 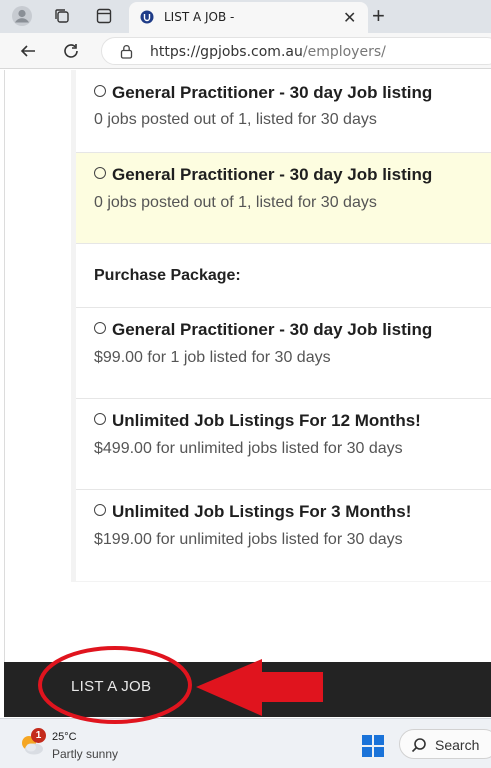 I want to click on taskbar-search: Search, so click(x=445, y=744).